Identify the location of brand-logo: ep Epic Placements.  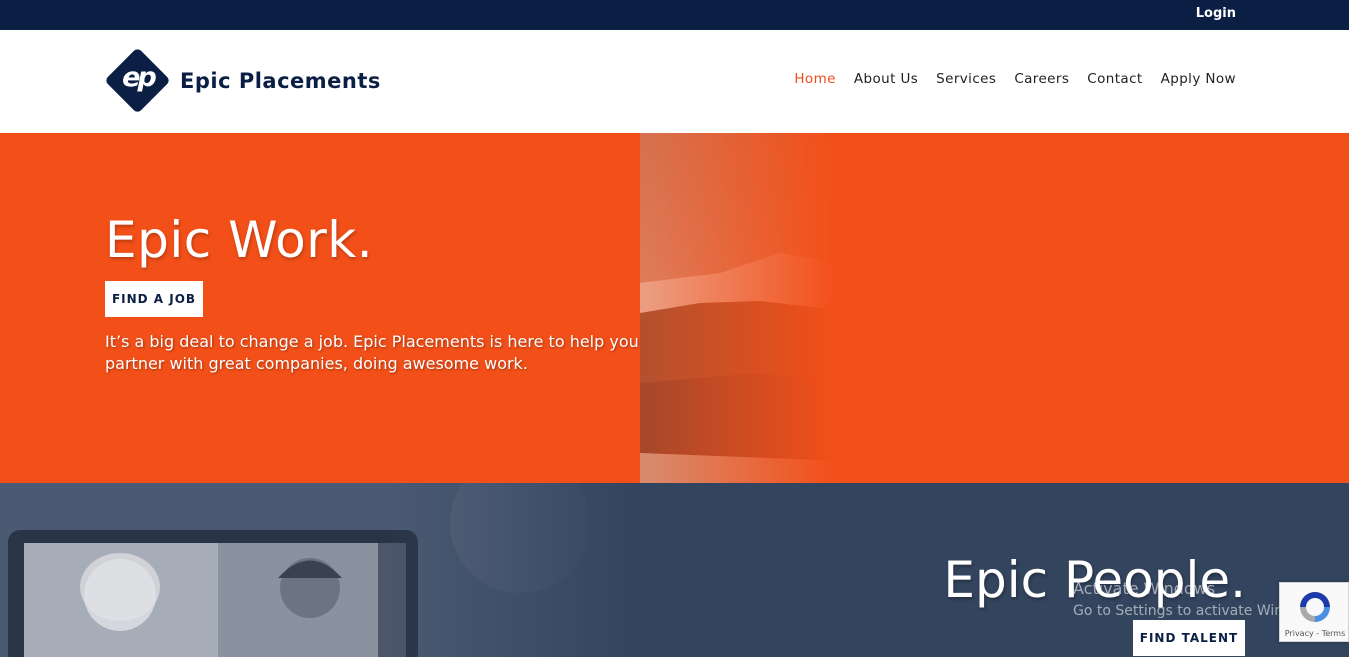
(242, 81).